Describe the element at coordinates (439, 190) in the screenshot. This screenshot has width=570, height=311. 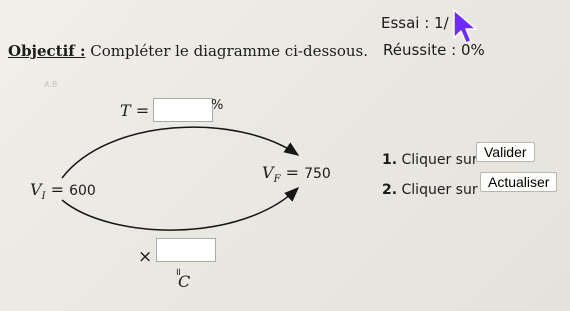
I see `step-2-text: Cliquer sur` at that location.